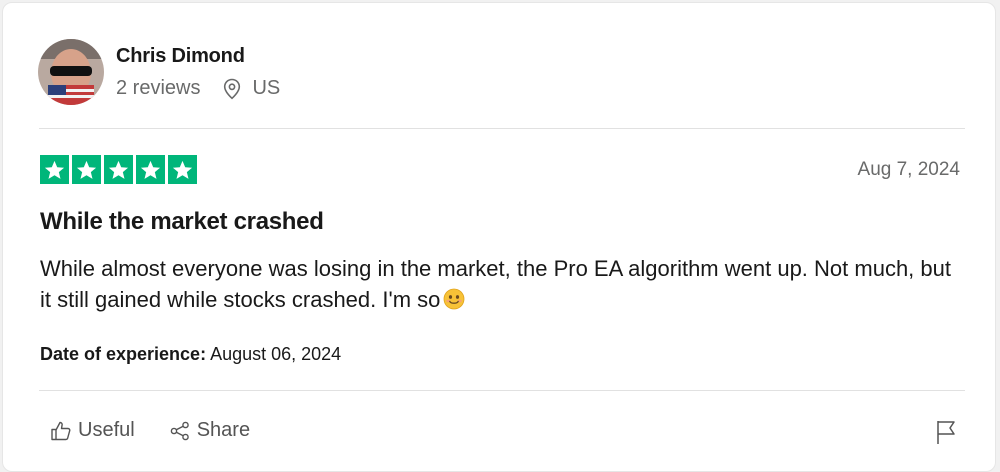 The height and width of the screenshot is (472, 1000). Describe the element at coordinates (61, 430) in the screenshot. I see `thumbs-up-icon` at that location.